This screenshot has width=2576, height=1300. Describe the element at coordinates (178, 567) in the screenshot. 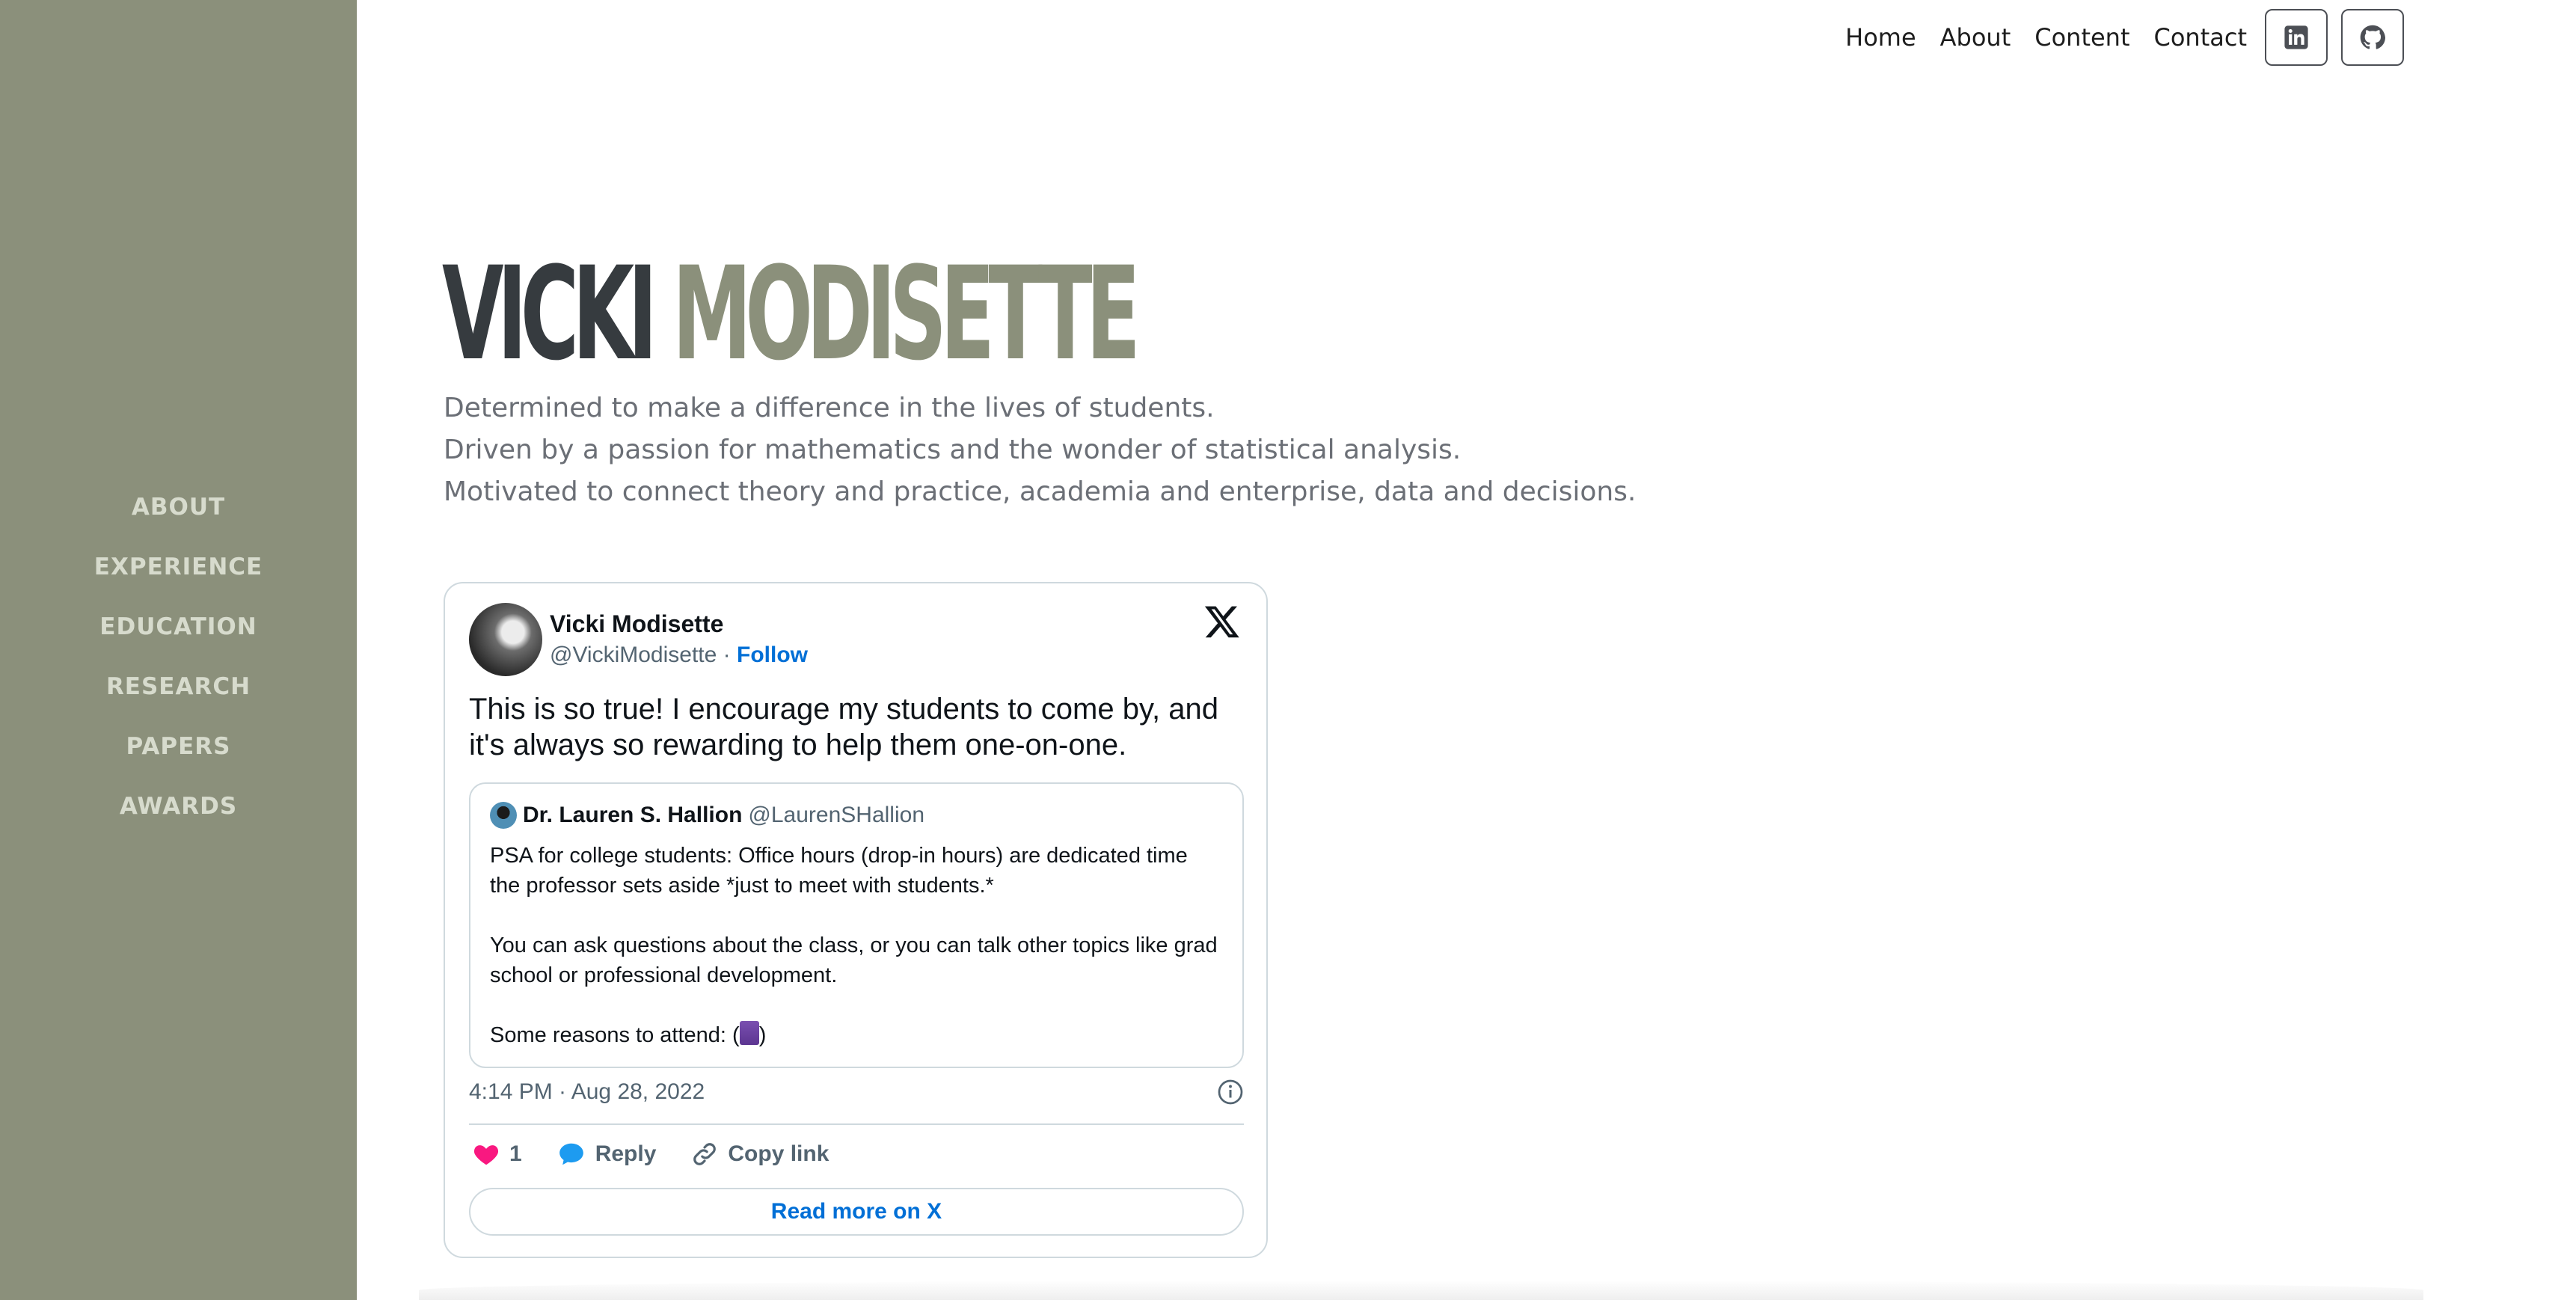

I see `sidebar-item-experience: EXPERIENCE` at that location.